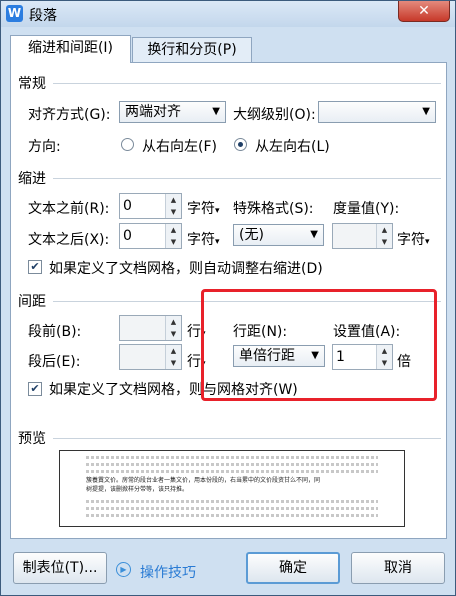 This screenshot has width=456, height=596. I want to click on indent-after-unit: 字符▾, so click(203, 239).